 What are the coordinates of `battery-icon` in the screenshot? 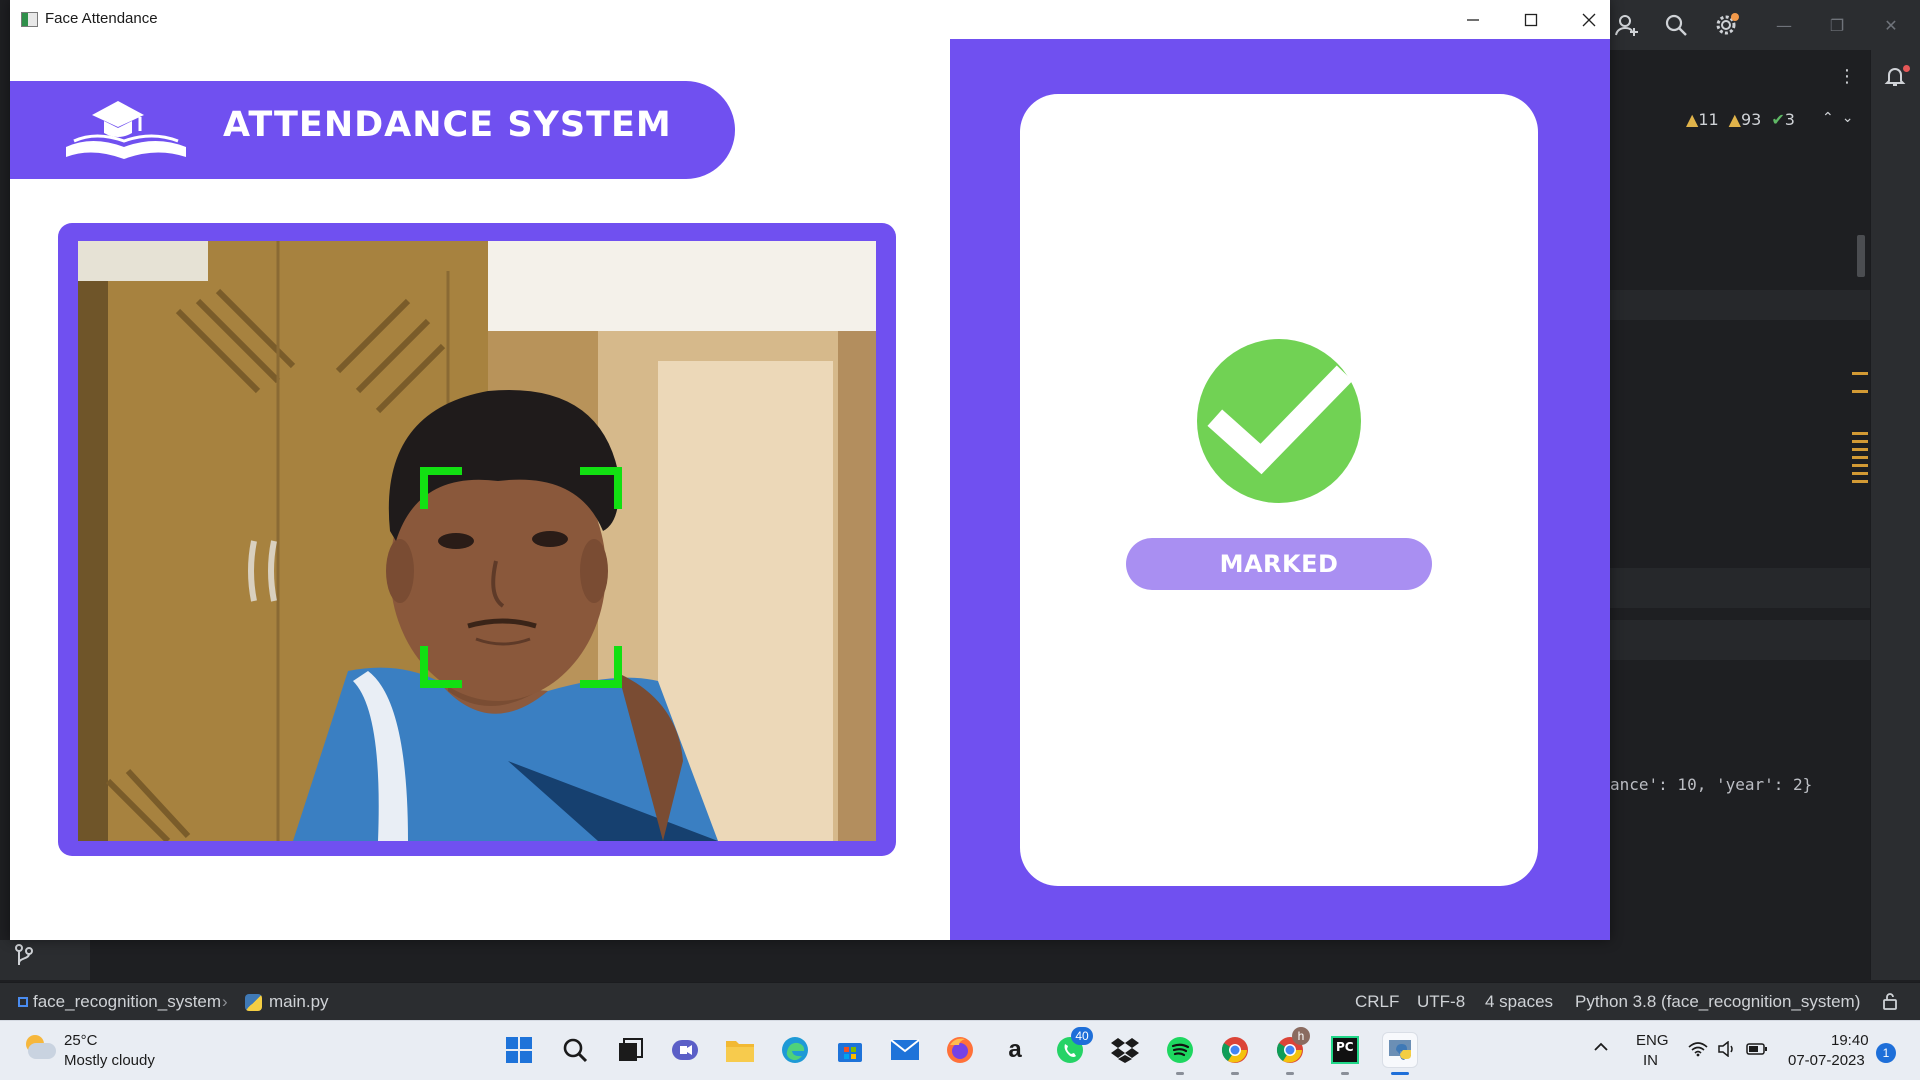 It's located at (1757, 1051).